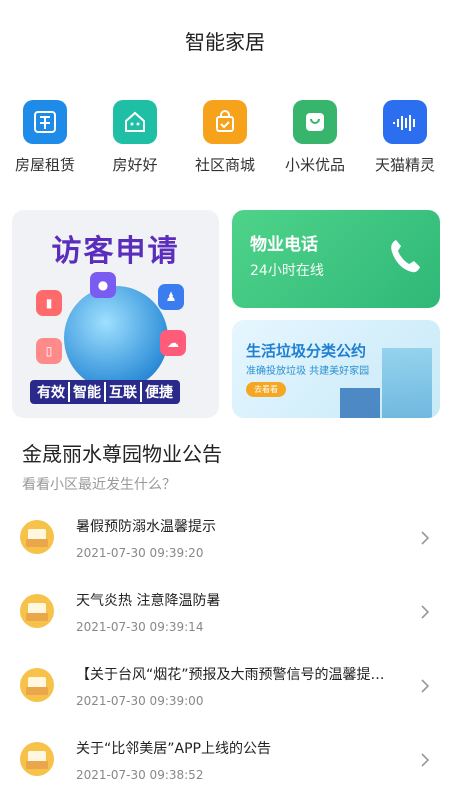 This screenshot has height=800, width=450. Describe the element at coordinates (116, 338) in the screenshot. I see `globe-illustration` at that location.